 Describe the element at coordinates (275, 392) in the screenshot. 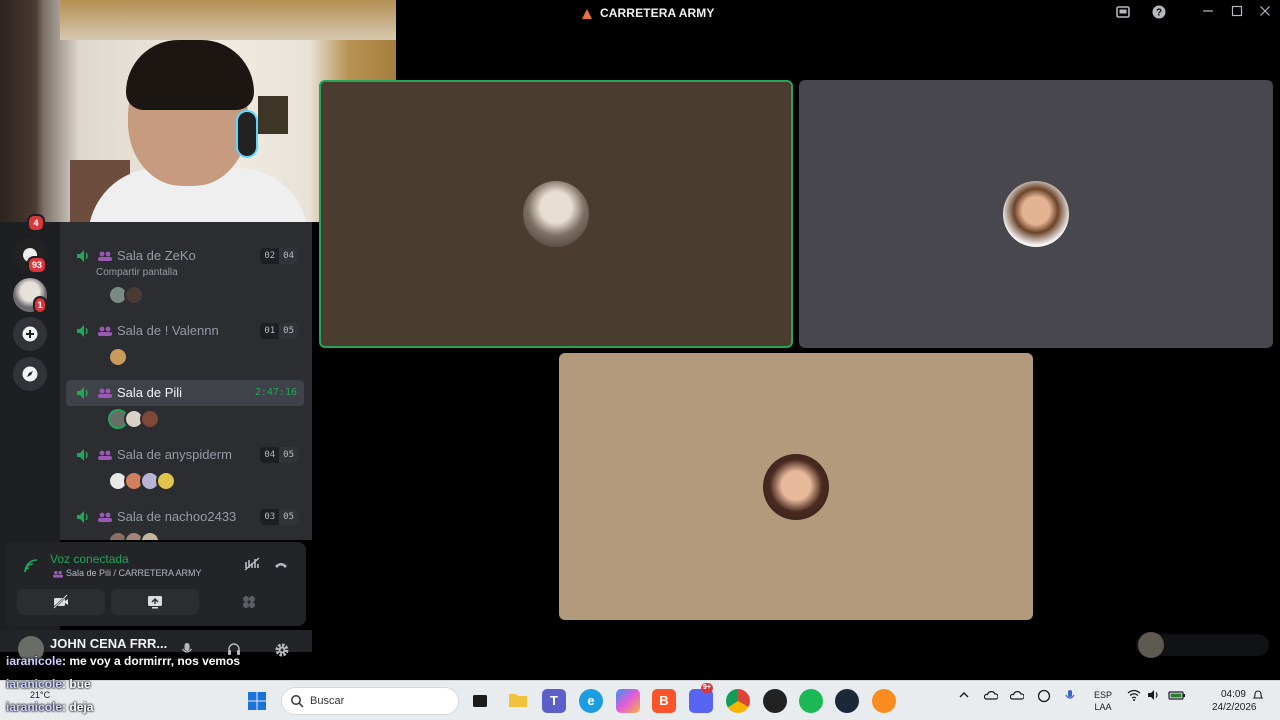

I see `voice-channel-timer: 2:47:16` at that location.